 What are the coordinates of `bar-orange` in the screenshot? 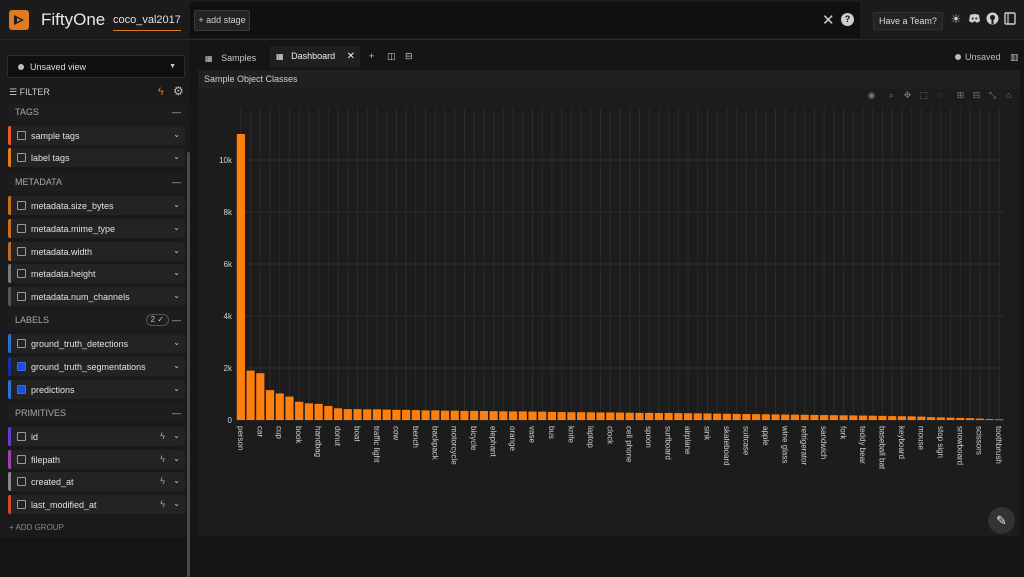 It's located at (513, 415).